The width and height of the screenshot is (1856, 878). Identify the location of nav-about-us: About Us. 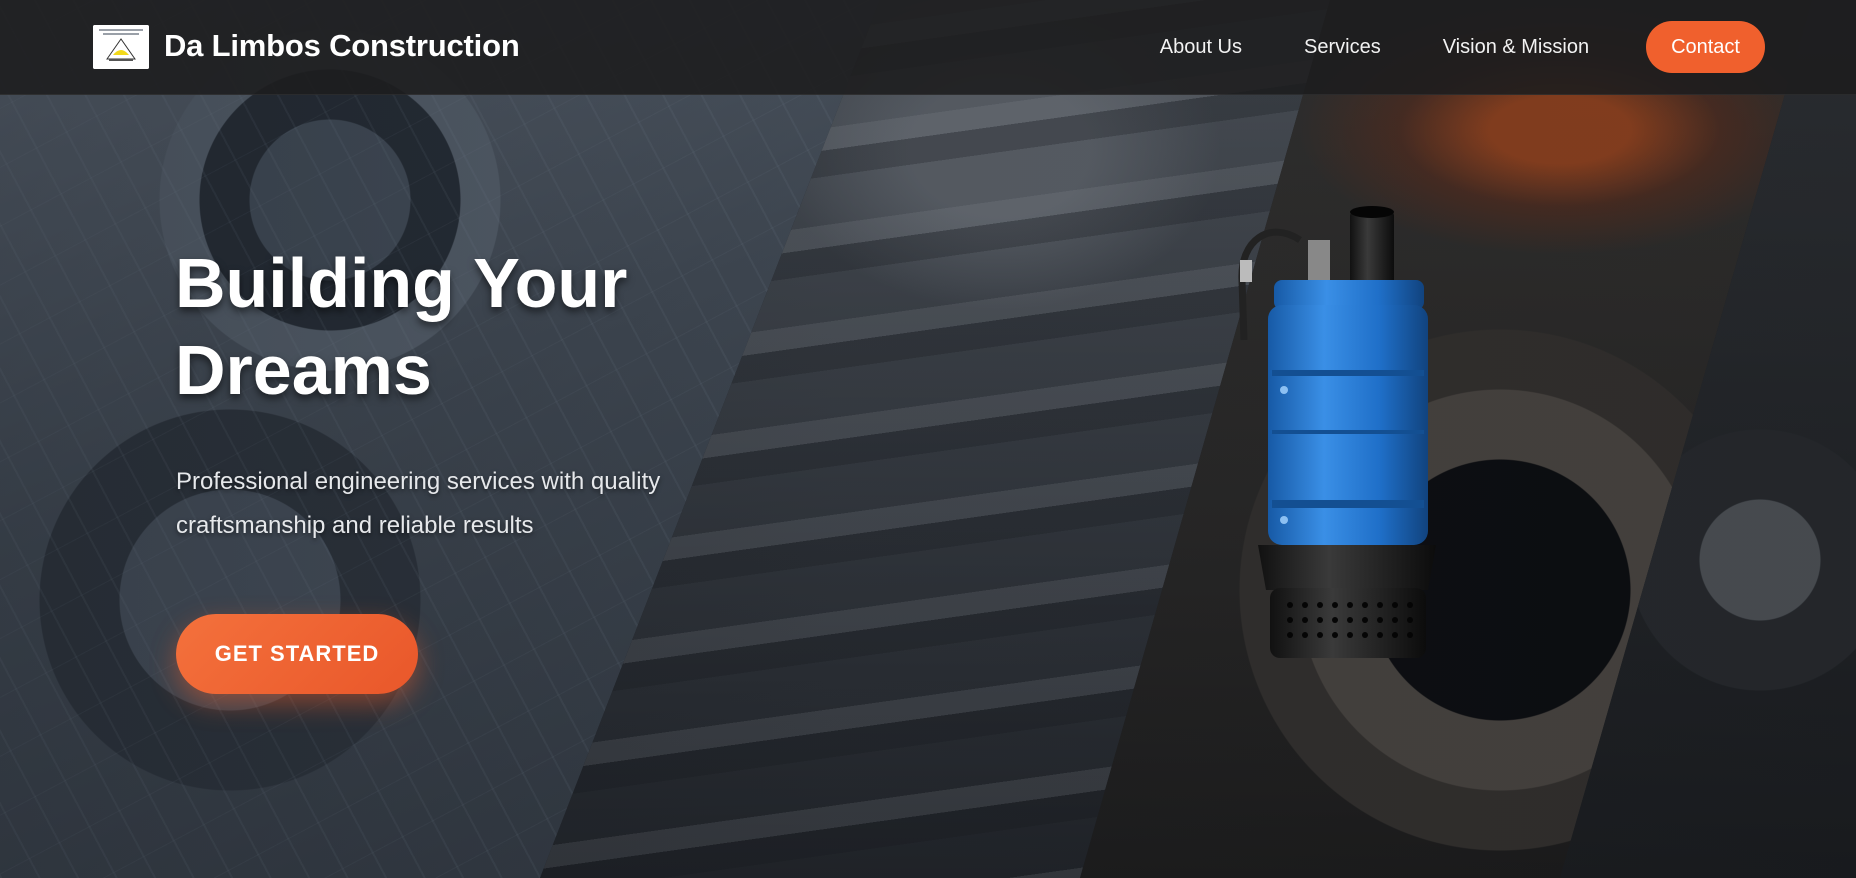
(1201, 47).